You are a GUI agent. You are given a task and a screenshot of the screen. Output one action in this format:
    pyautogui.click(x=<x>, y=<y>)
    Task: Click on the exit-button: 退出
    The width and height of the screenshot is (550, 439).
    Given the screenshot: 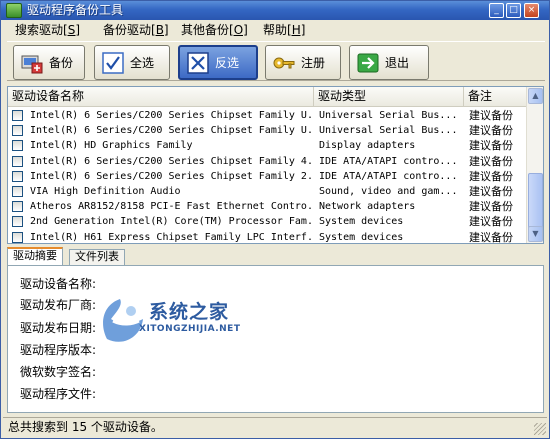 What is the action you would take?
    pyautogui.click(x=389, y=62)
    